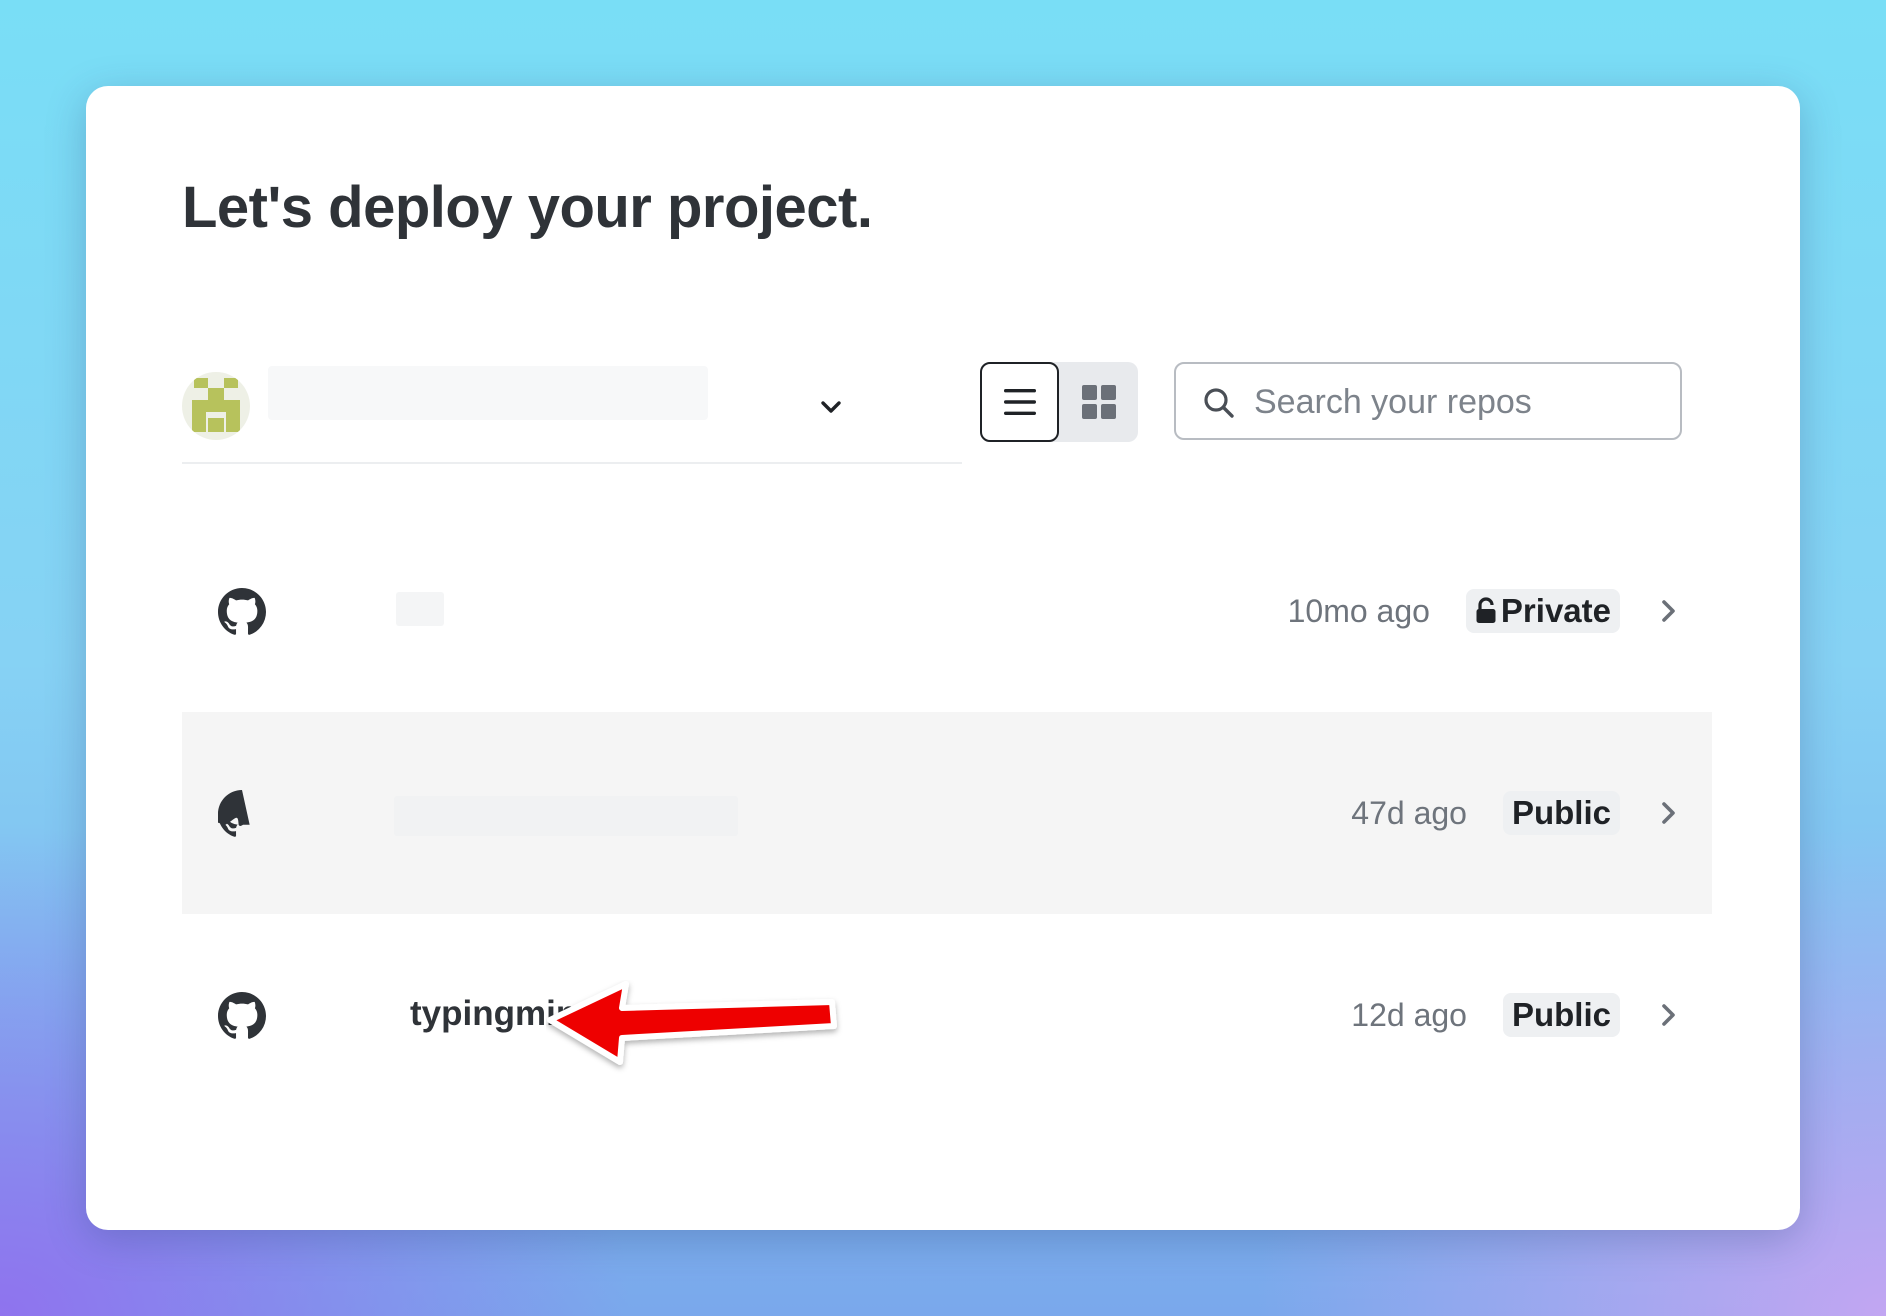 This screenshot has width=1886, height=1316. I want to click on search-input, so click(1459, 402).